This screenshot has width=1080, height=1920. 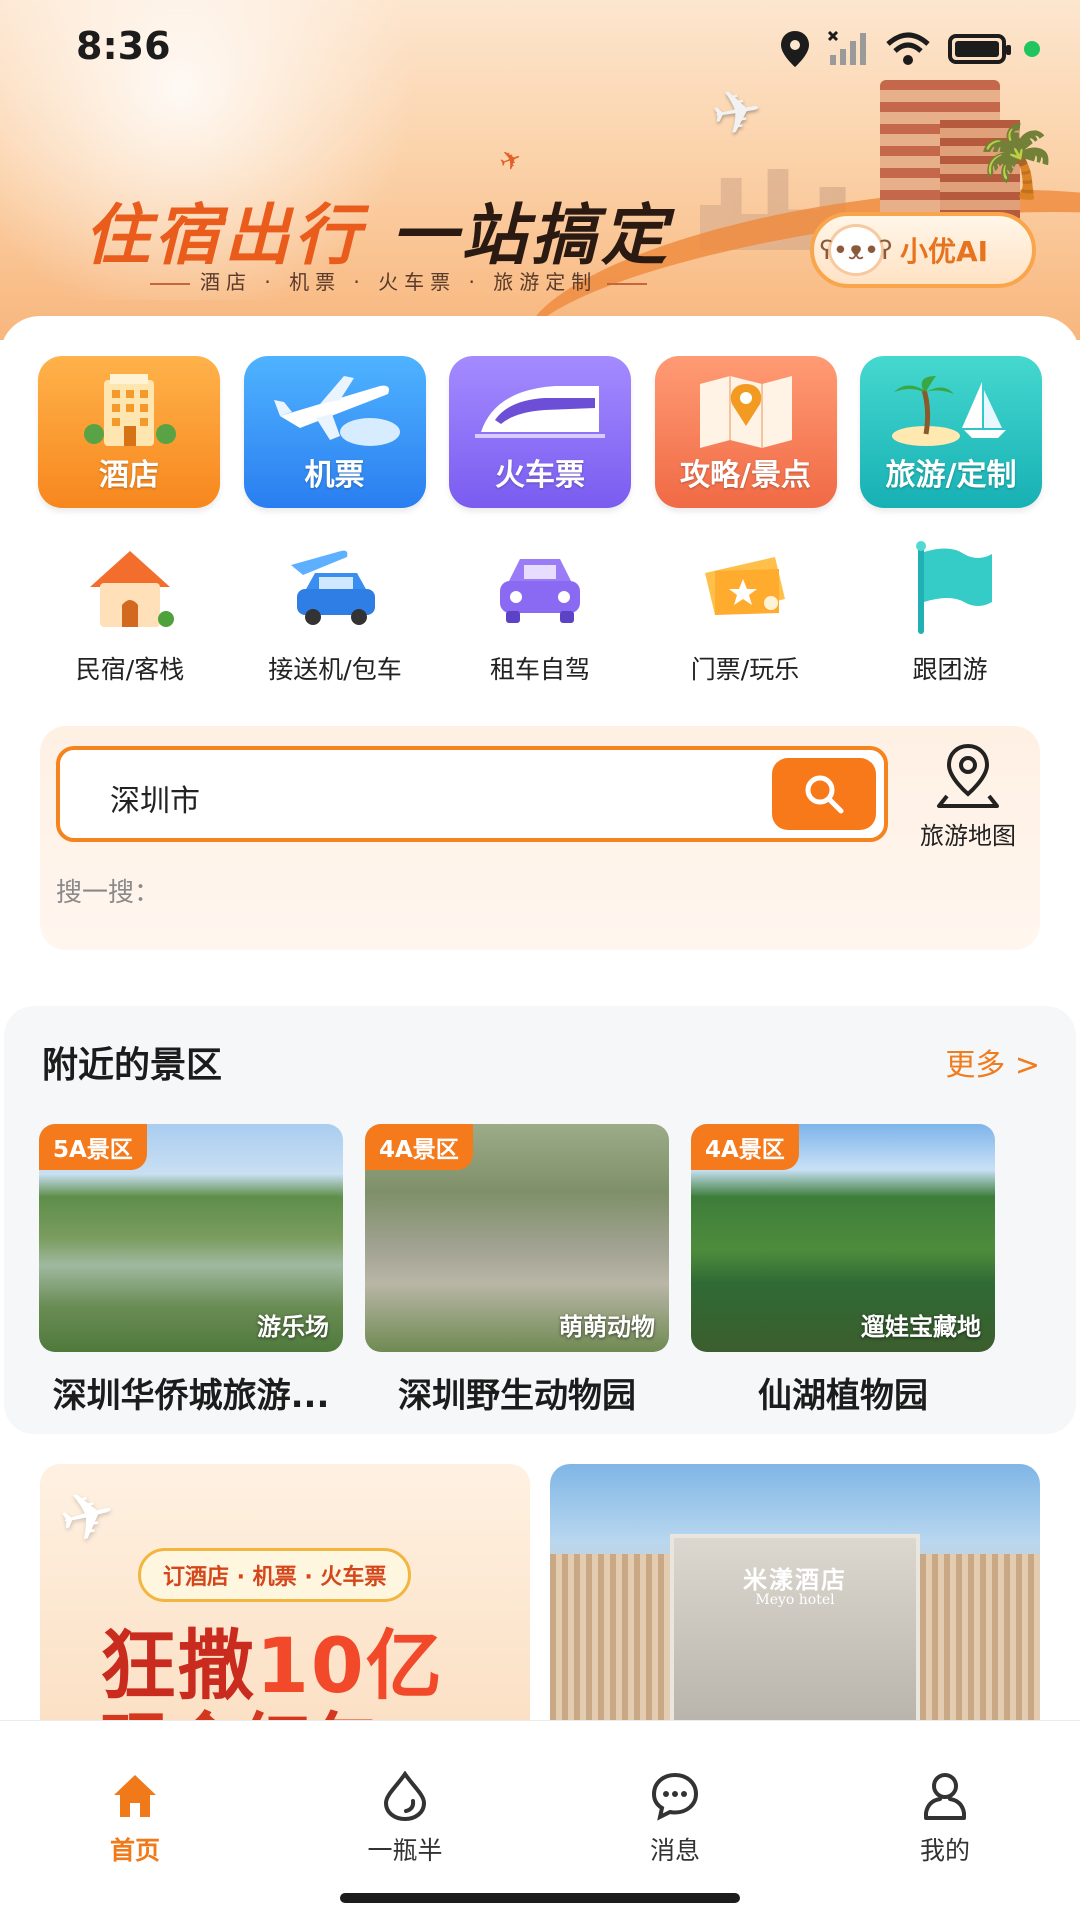 I want to click on facade-right, so click(x=980, y=1639).